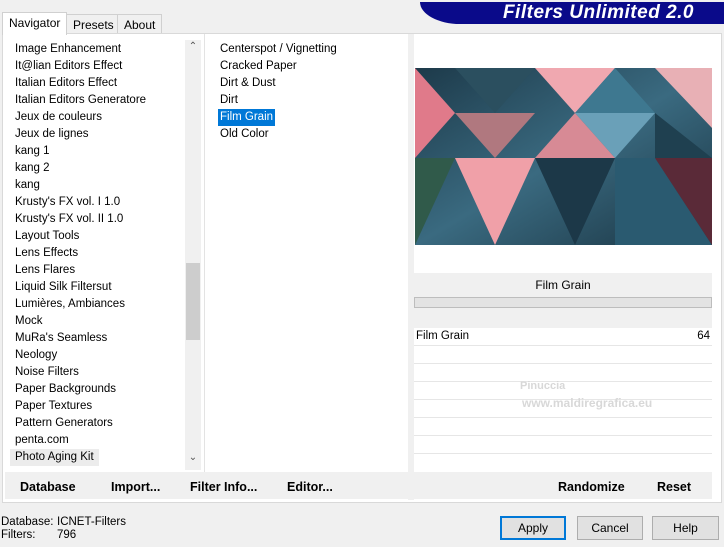 Image resolution: width=724 pixels, height=547 pixels. Describe the element at coordinates (46, 253) in the screenshot. I see `category-item: Lens Effects` at that location.